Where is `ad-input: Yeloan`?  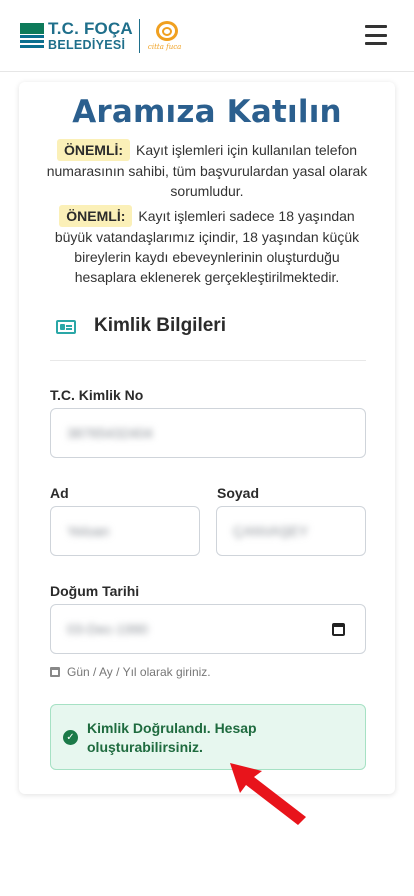
ad-input: Yeloan is located at coordinates (125, 531).